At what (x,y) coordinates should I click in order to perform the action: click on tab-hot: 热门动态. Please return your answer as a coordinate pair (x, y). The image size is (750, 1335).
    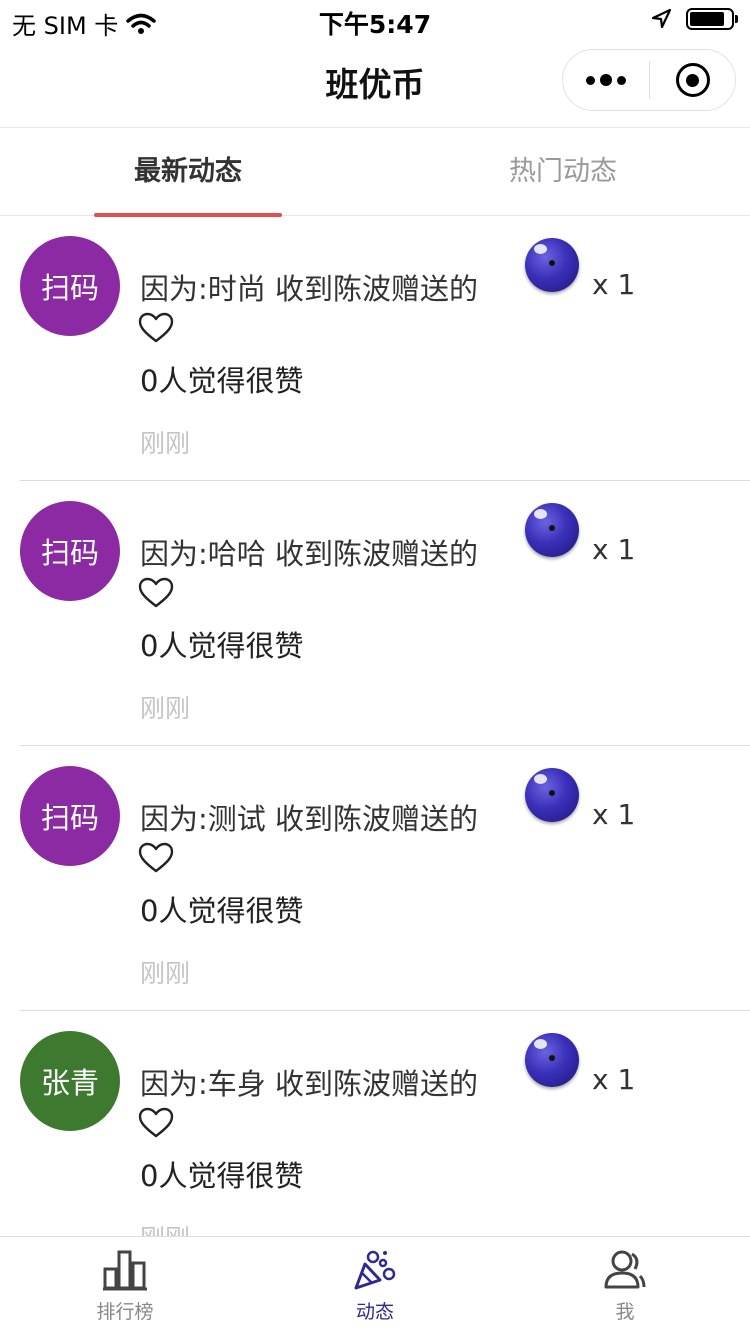
    Looking at the image, I should click on (563, 172).